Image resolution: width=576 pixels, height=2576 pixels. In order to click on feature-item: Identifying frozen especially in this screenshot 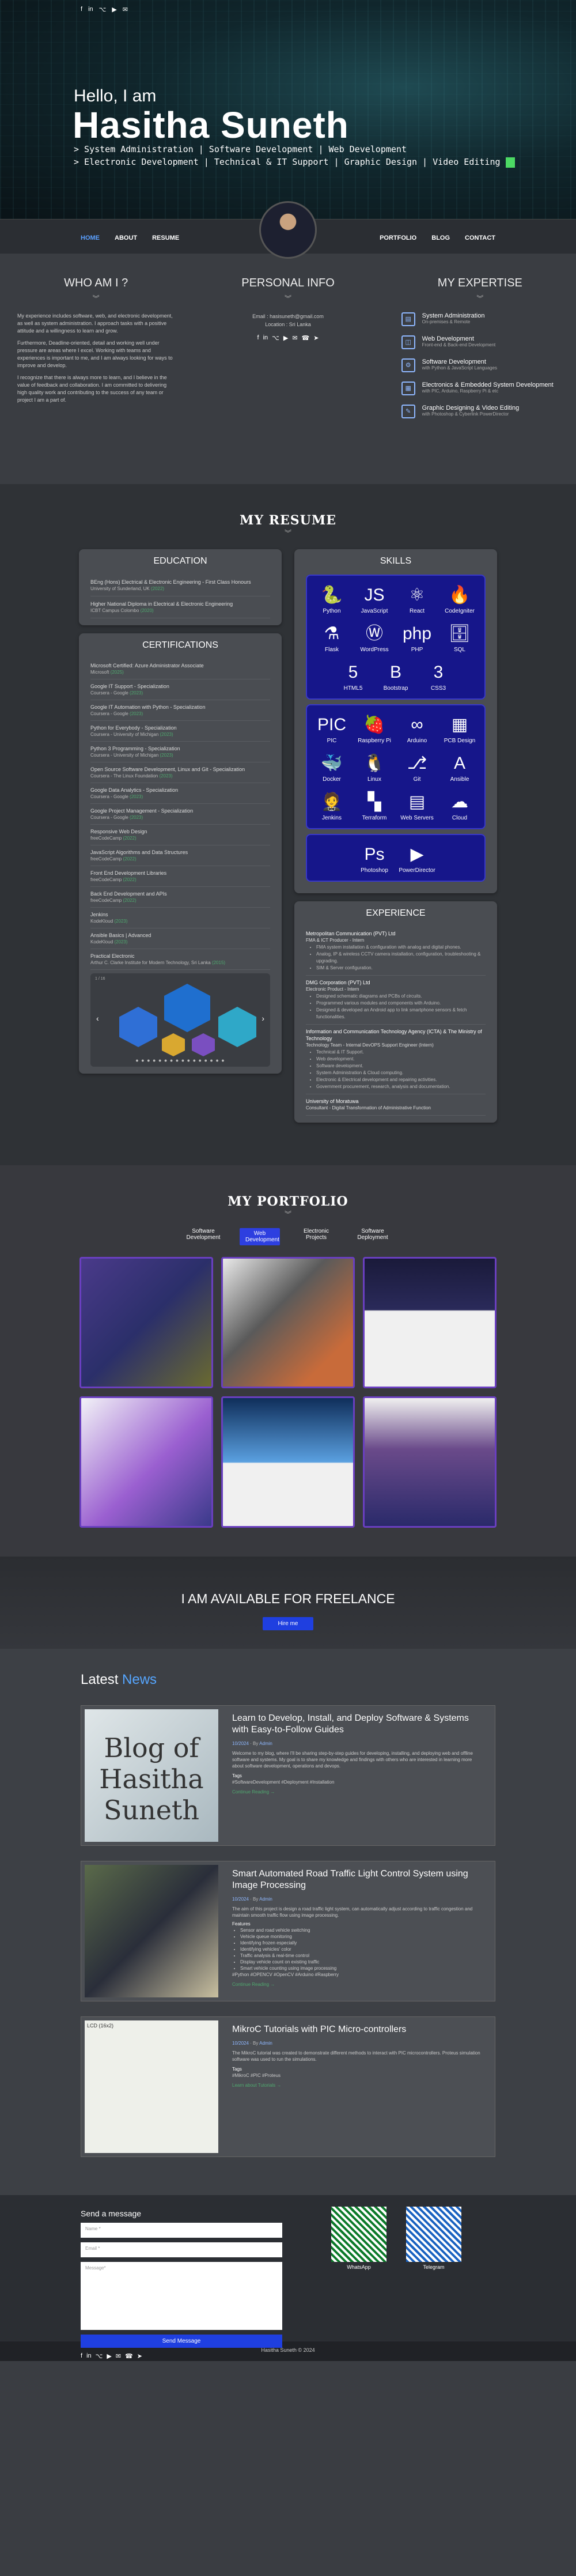, I will do `click(362, 1943)`.